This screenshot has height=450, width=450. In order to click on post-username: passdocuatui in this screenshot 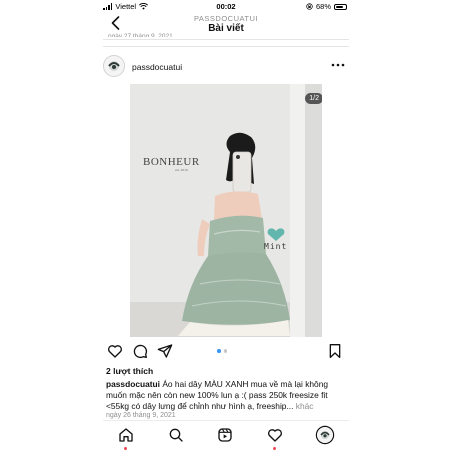, I will do `click(157, 67)`.